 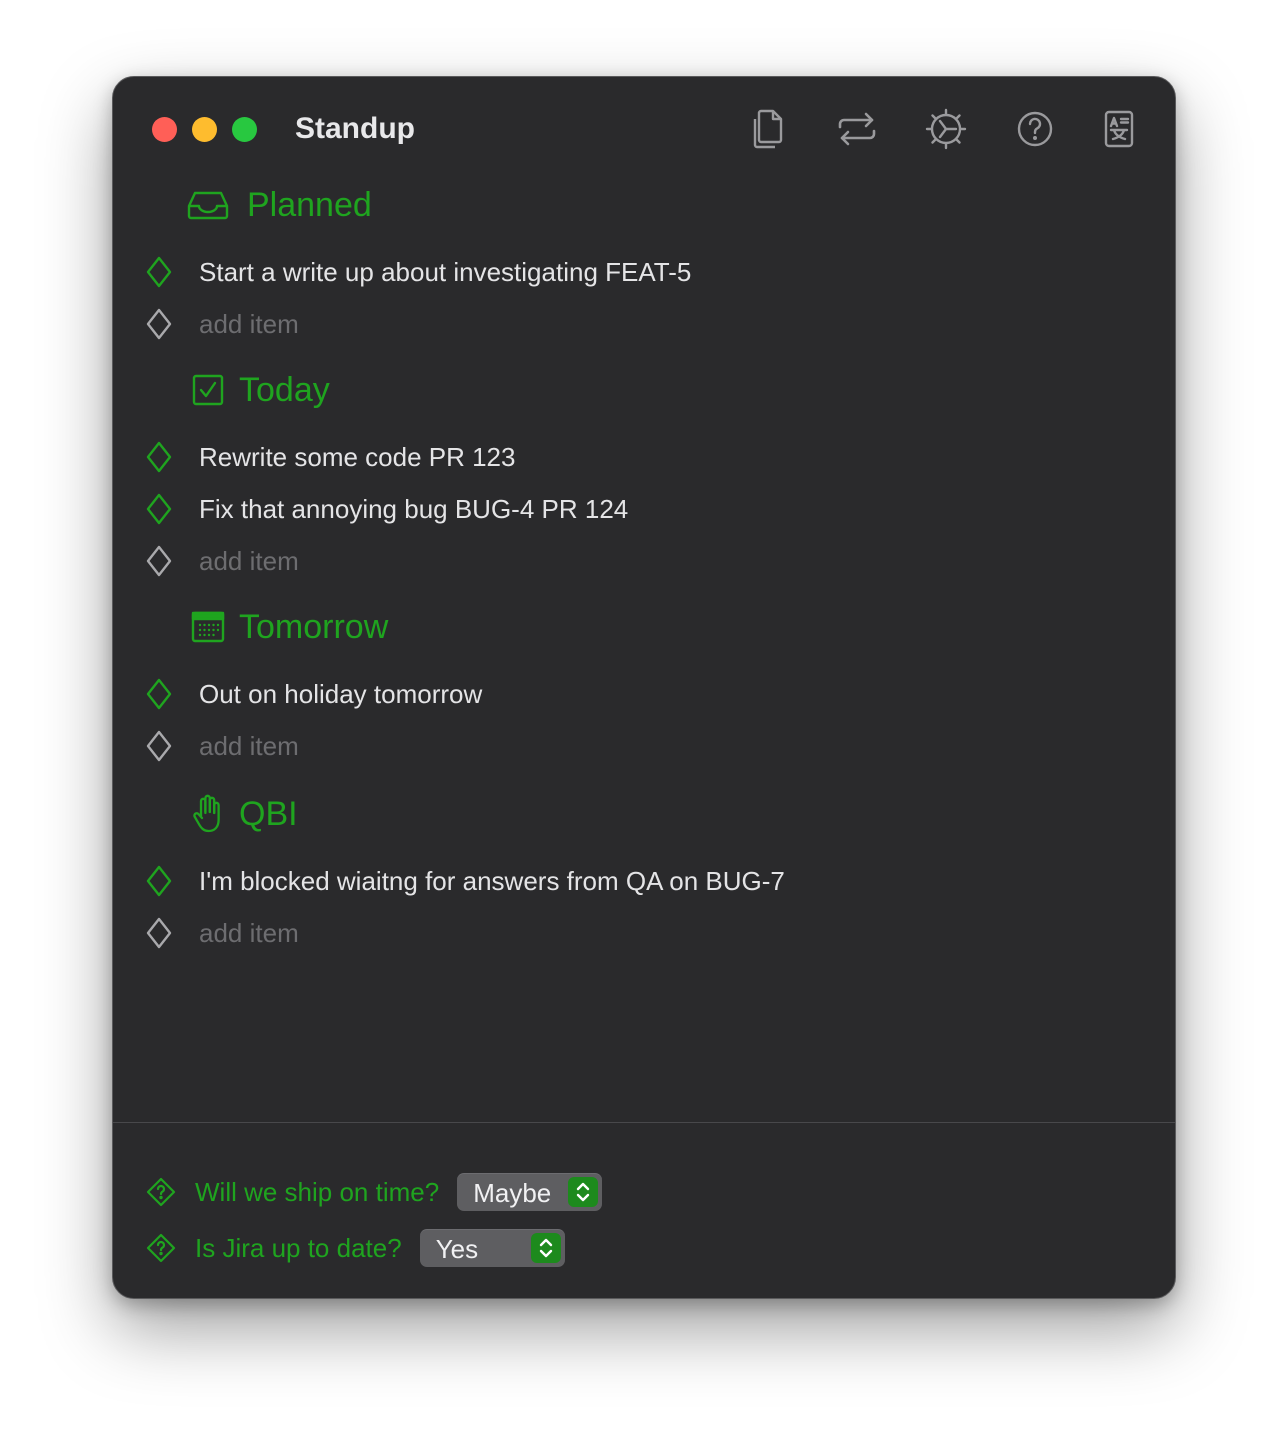 I want to click on section-title: Today, so click(x=284, y=390).